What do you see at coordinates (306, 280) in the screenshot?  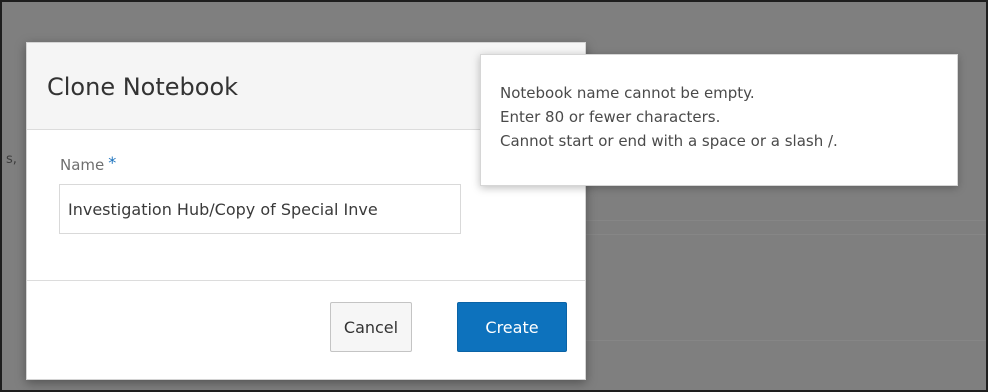 I see `footer-divider` at bounding box center [306, 280].